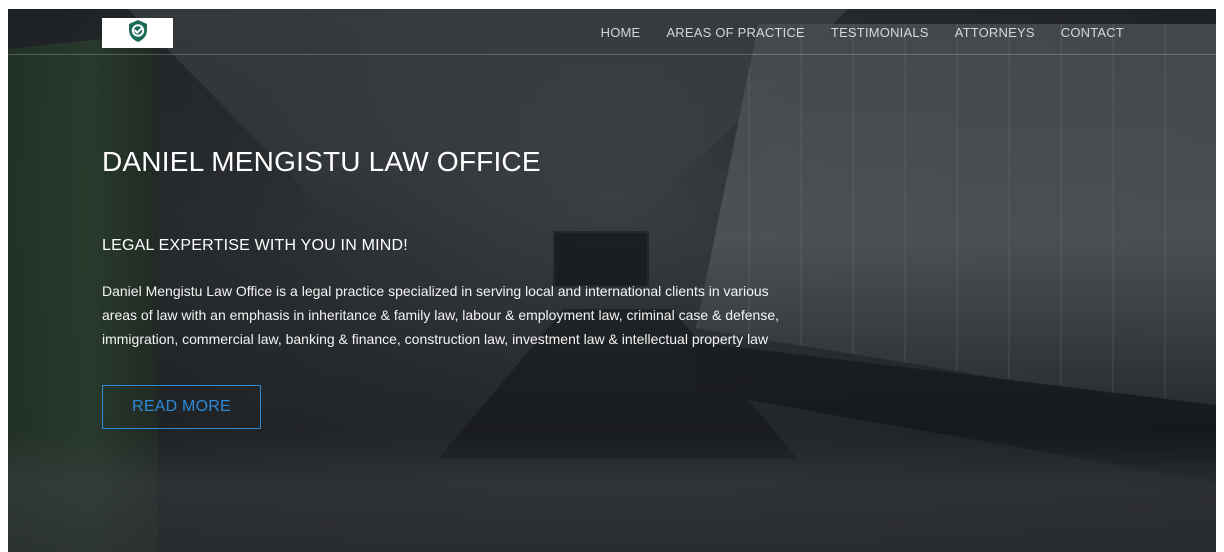 The height and width of the screenshot is (552, 1224). I want to click on read-more-button: READ MORE, so click(181, 407).